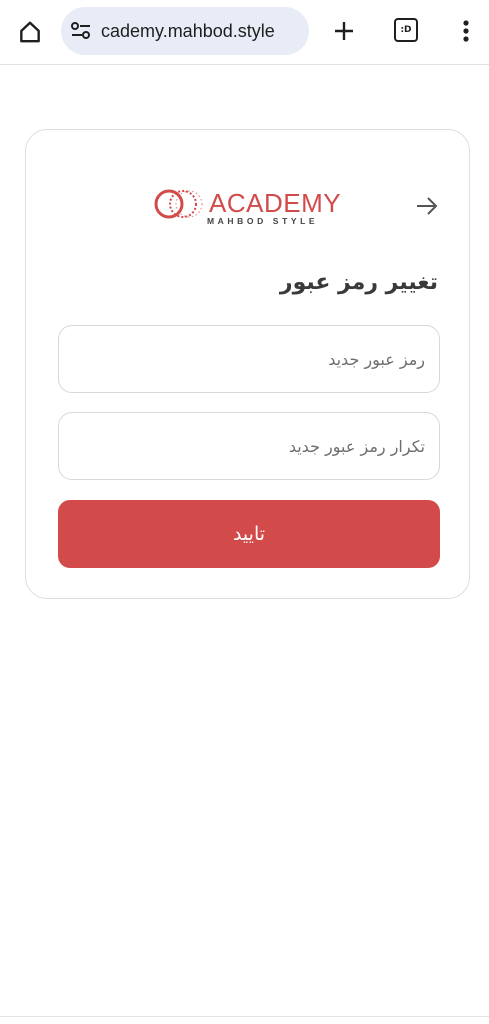  Describe the element at coordinates (249, 446) in the screenshot. I see `repeat-password-field` at that location.